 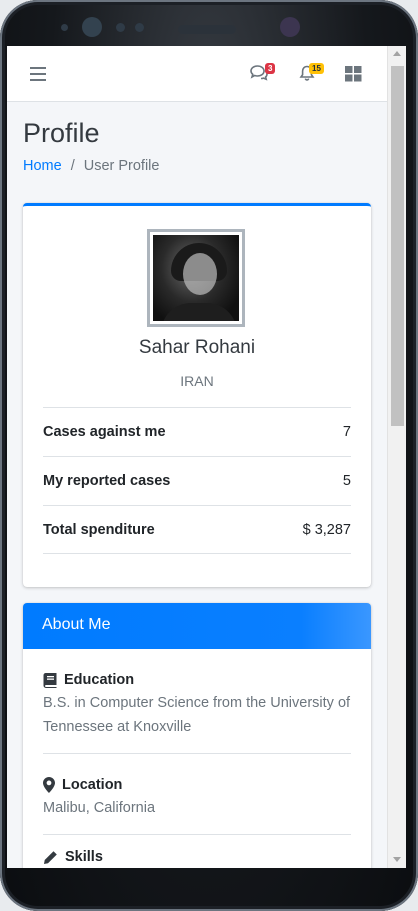 I want to click on top-navbar: 3 15, so click(x=197, y=74).